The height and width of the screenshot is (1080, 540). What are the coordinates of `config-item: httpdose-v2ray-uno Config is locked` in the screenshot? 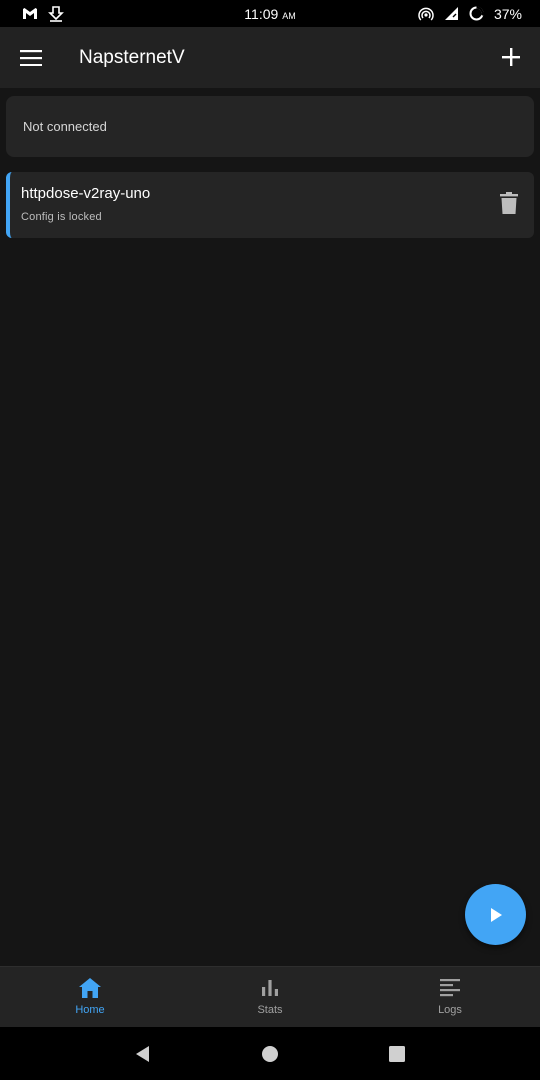 It's located at (270, 205).